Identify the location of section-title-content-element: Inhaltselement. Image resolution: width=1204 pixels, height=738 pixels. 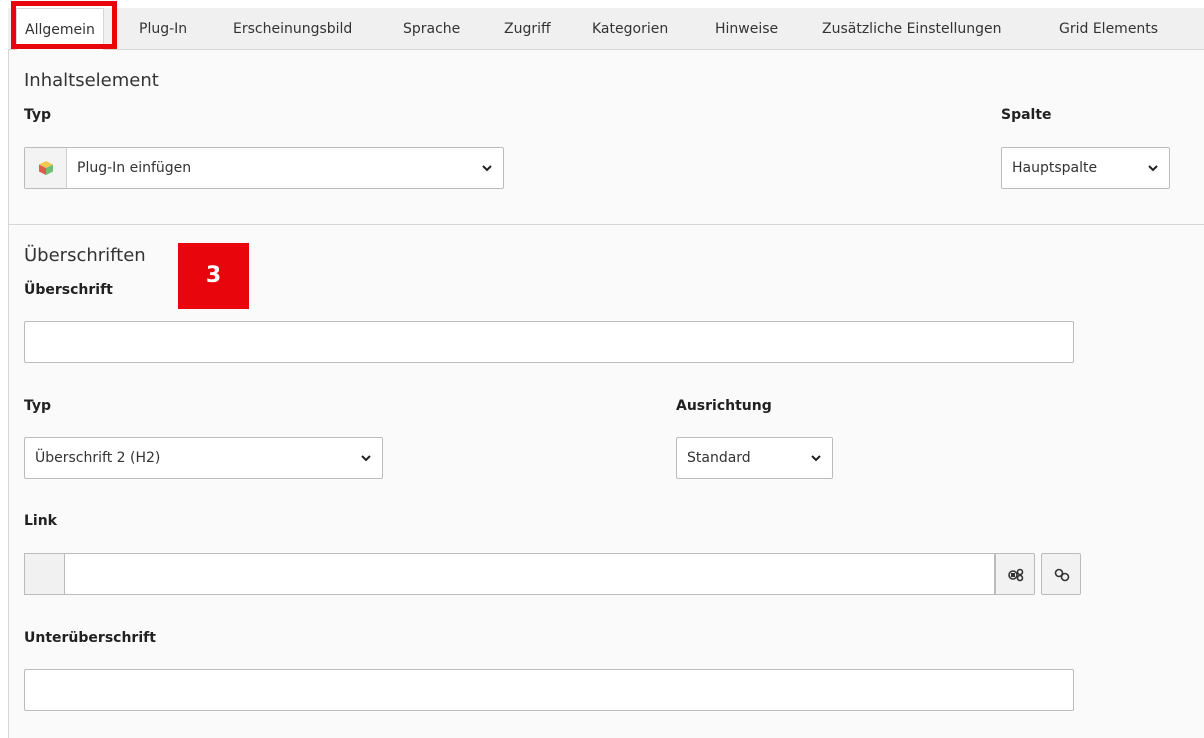
(91, 80).